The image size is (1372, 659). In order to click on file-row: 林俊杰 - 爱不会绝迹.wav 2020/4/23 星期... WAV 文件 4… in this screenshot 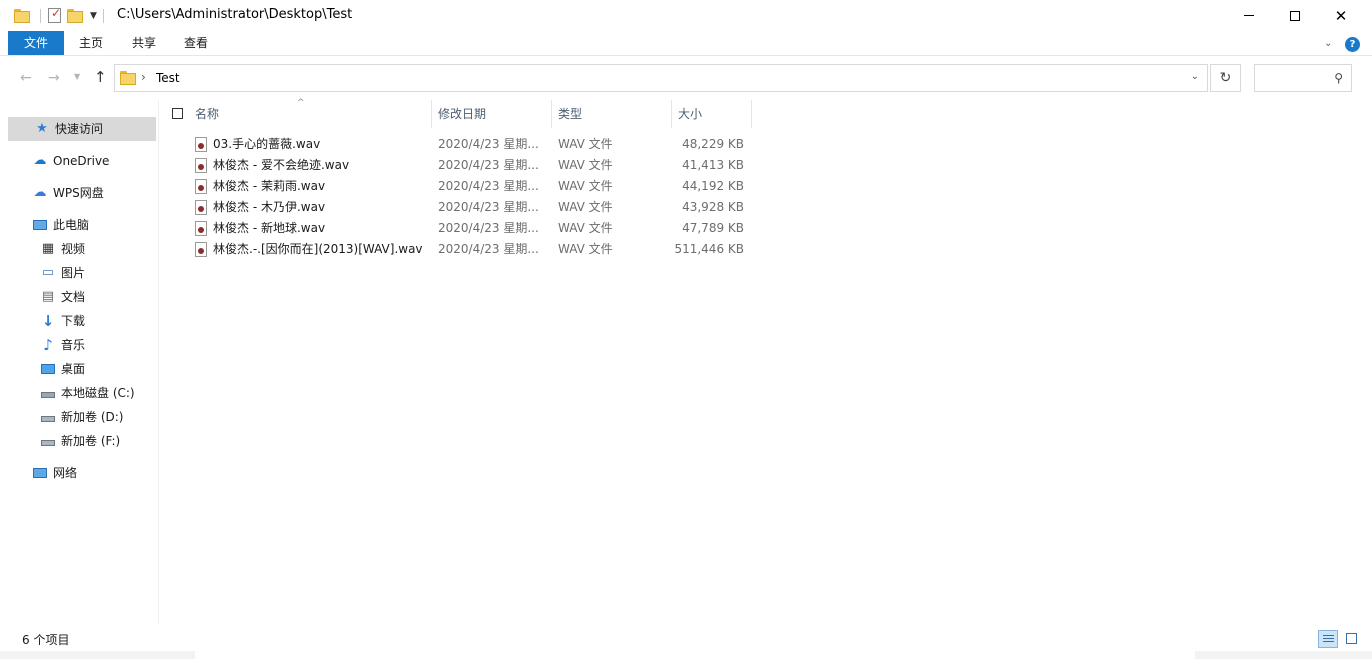, I will do `click(459, 165)`.